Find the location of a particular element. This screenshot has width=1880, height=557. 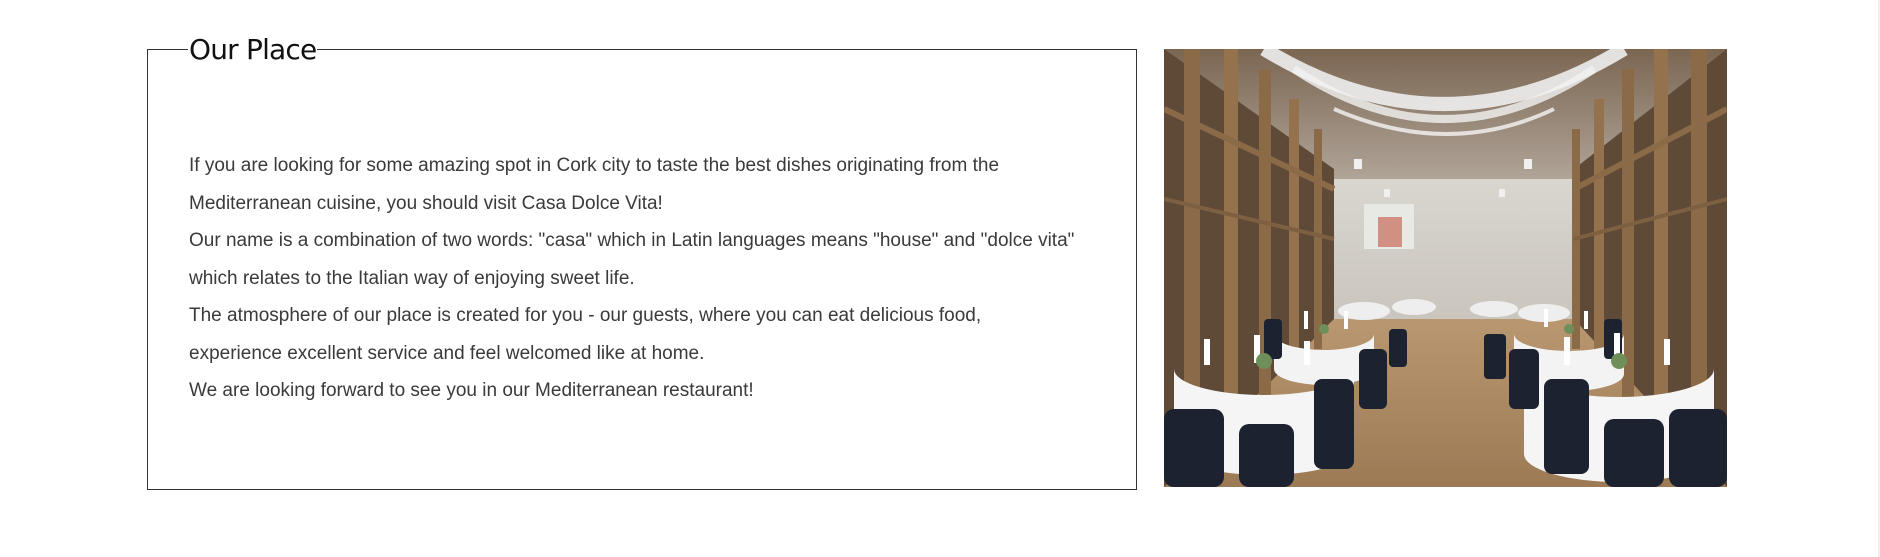

section-title: Our Place is located at coordinates (253, 50).